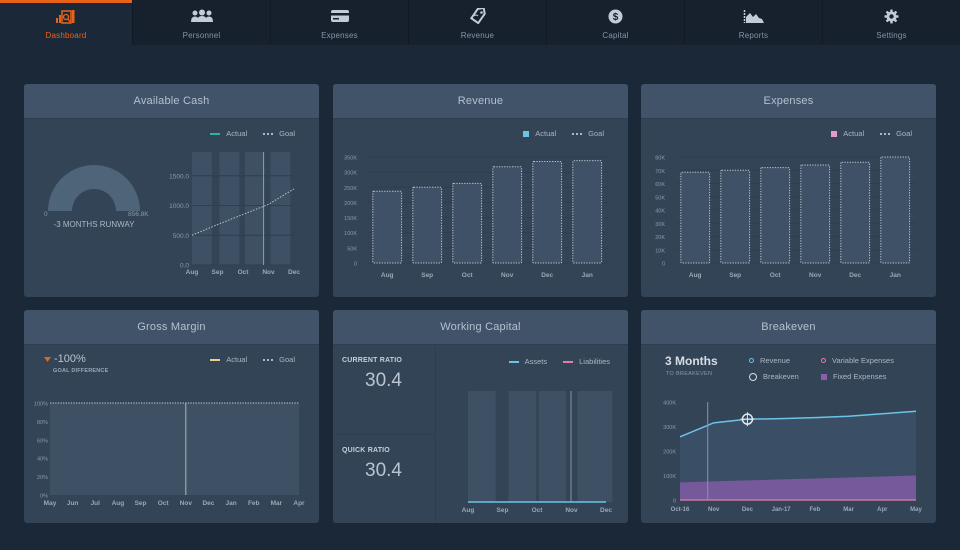  I want to click on nav-label: Capital, so click(615, 35).